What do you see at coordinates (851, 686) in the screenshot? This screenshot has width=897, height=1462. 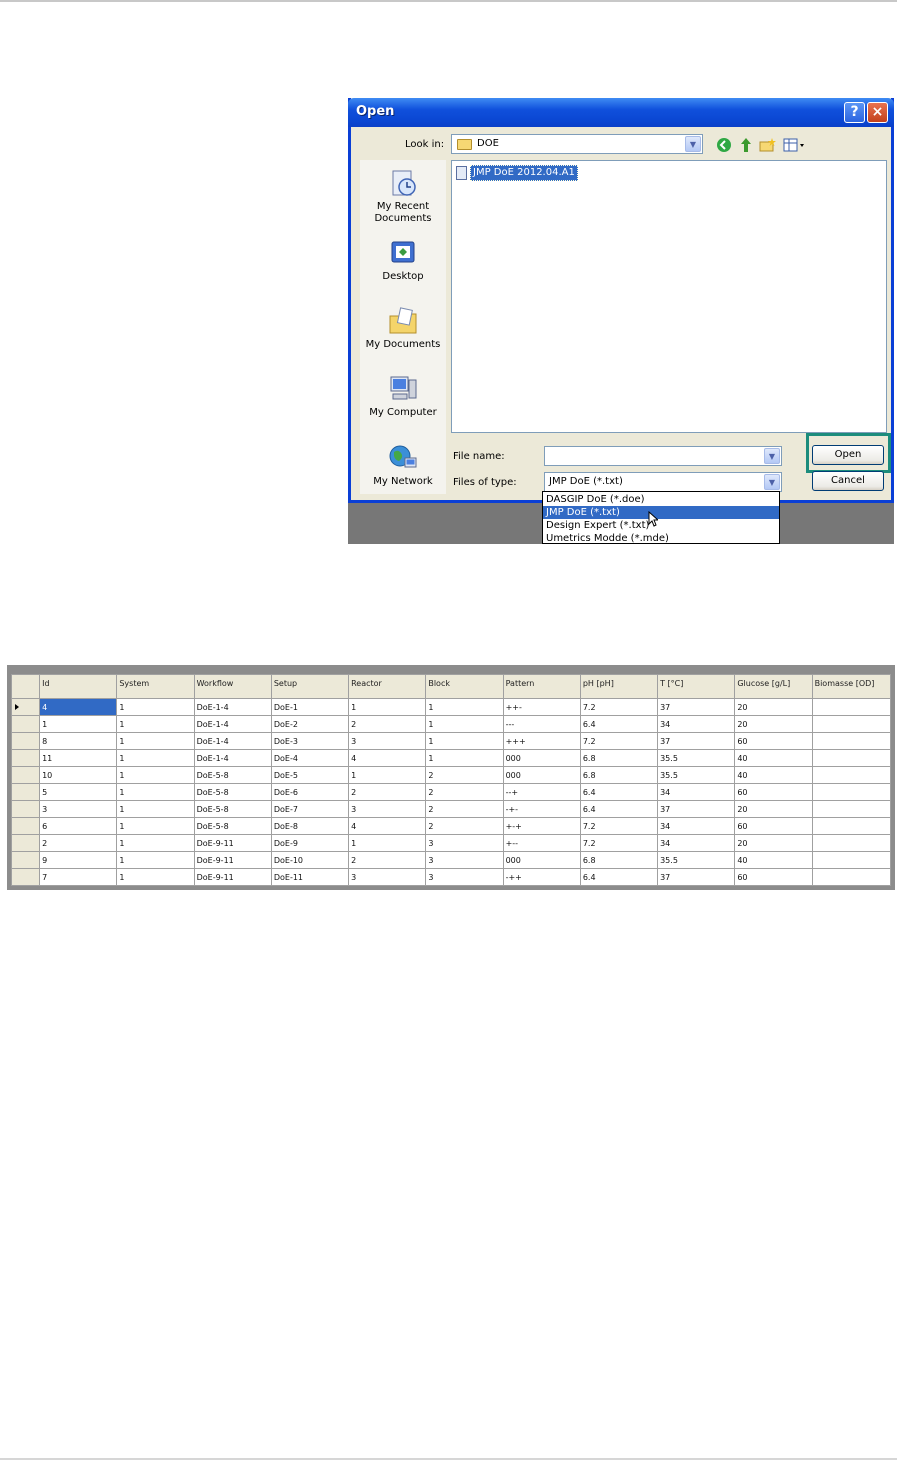 I see `column-header: Biomasse [OD]` at bounding box center [851, 686].